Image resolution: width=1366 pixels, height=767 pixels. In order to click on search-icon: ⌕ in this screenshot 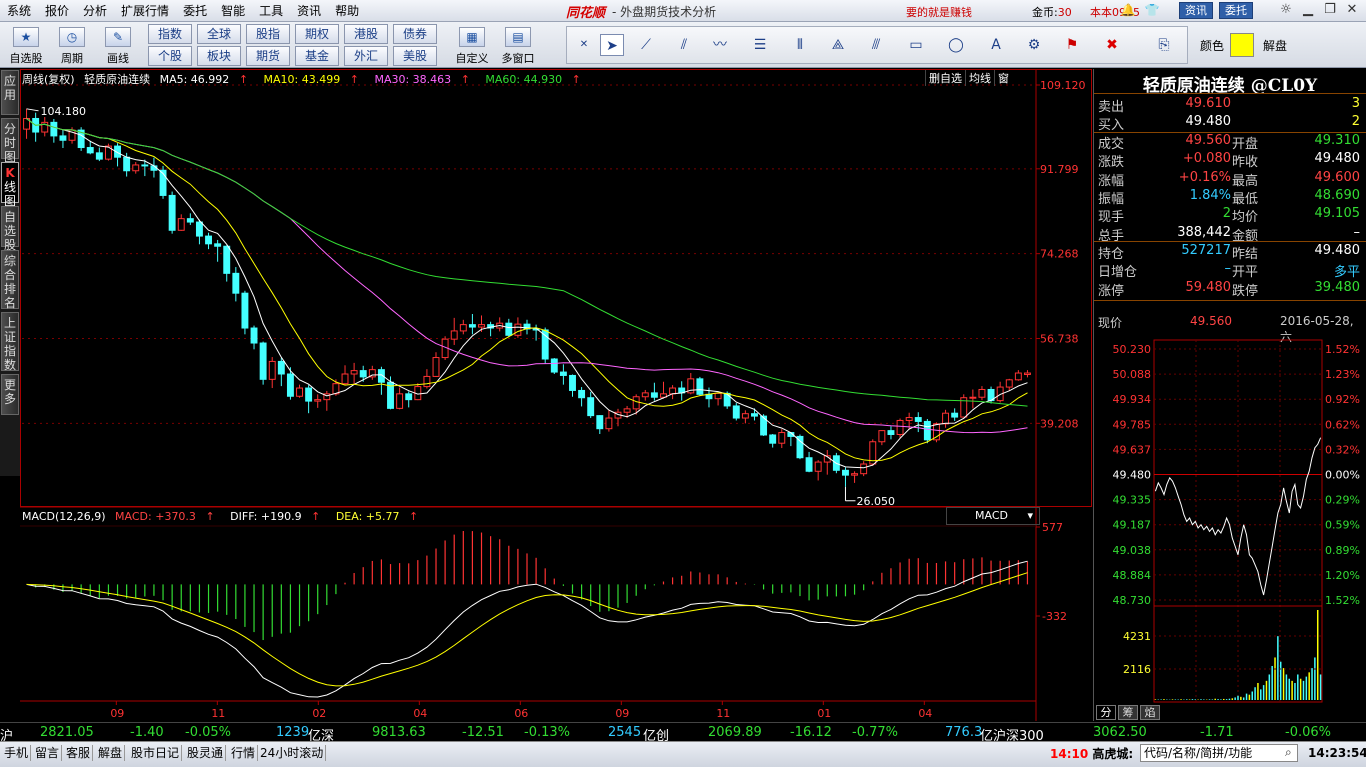, I will do `click(1288, 752)`.